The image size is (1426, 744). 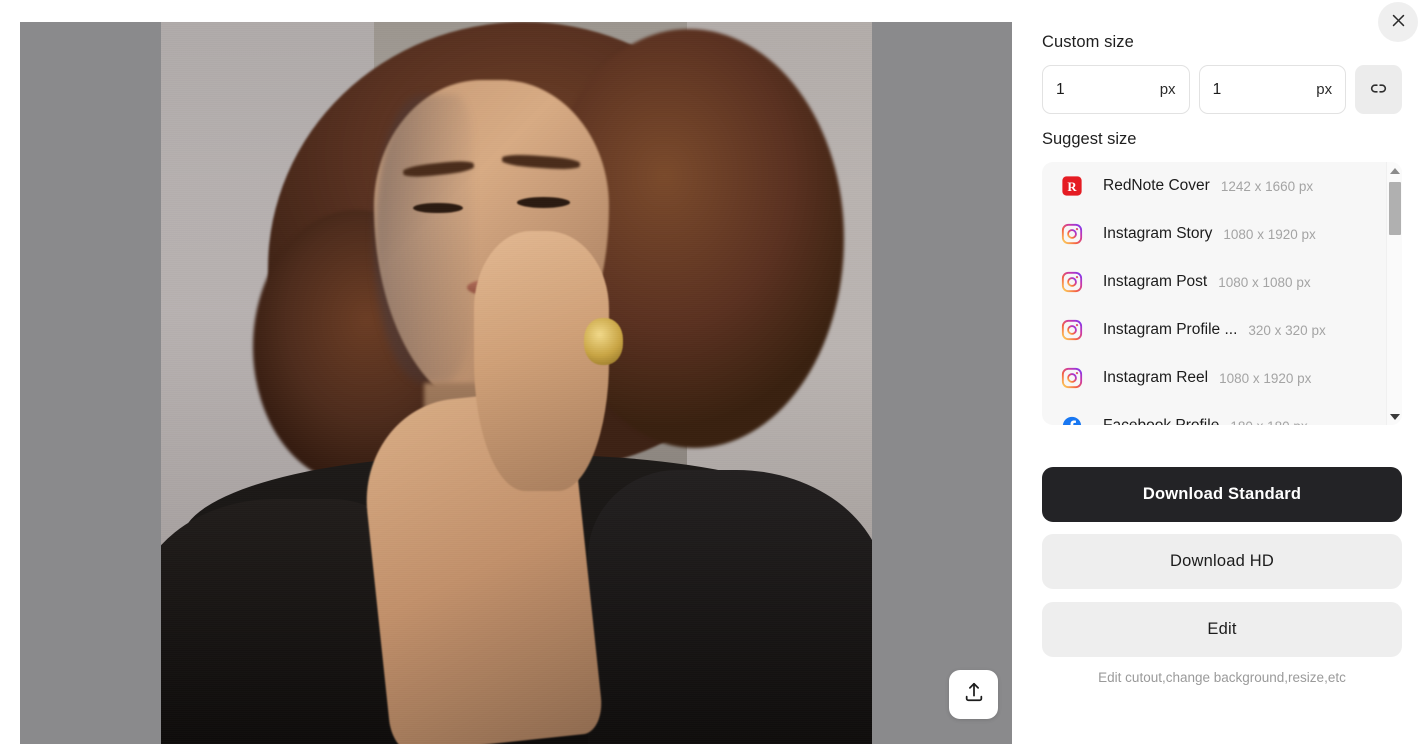 I want to click on width-input, so click(x=1108, y=89).